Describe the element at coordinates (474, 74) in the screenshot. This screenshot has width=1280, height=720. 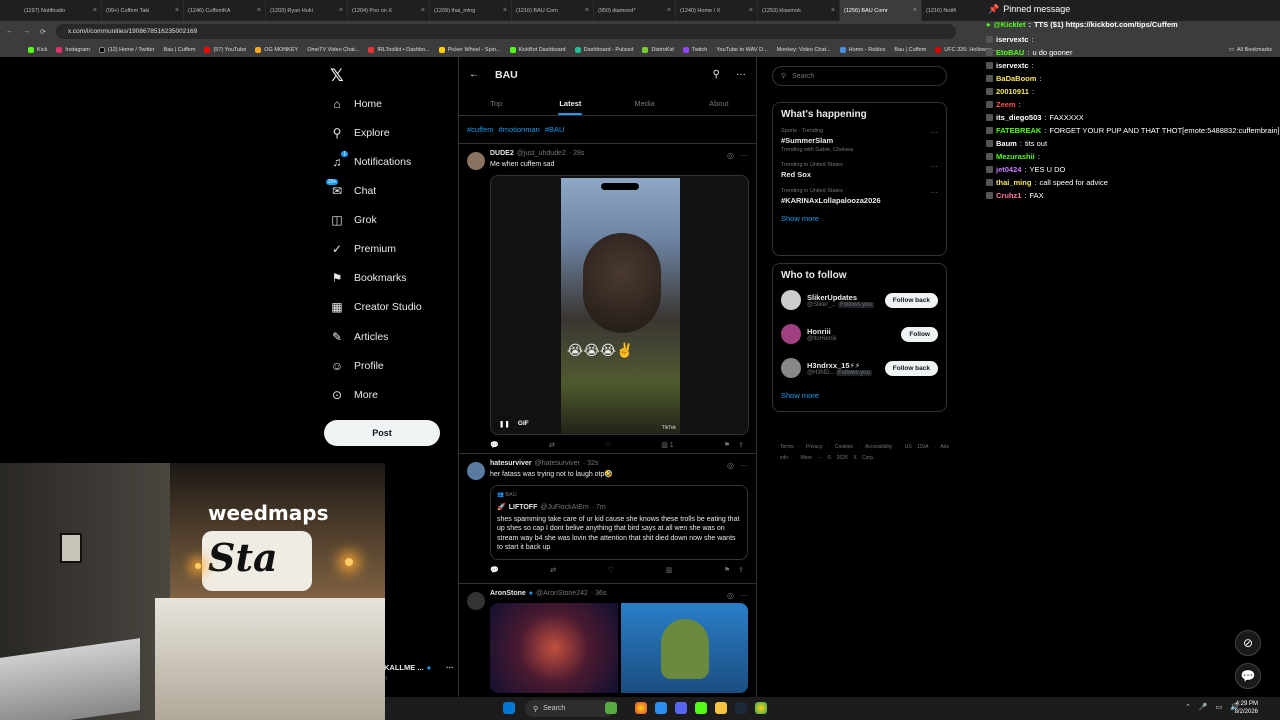
I see `back-arrow-icon: ←` at that location.